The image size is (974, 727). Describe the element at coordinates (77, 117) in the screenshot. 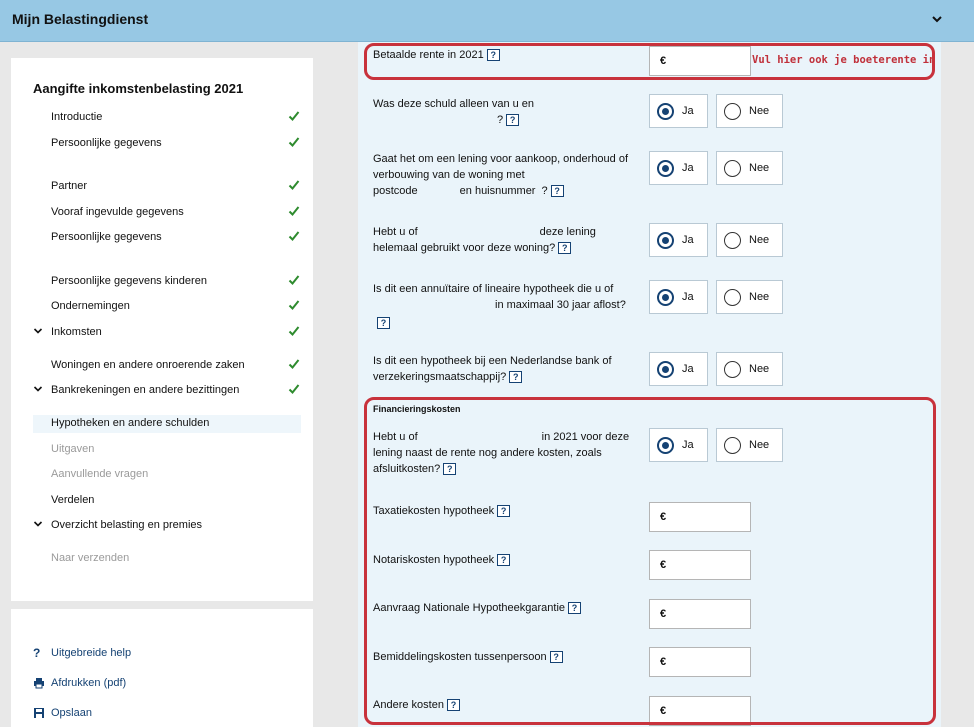

I see `sidebar-item-label: Introductie` at that location.